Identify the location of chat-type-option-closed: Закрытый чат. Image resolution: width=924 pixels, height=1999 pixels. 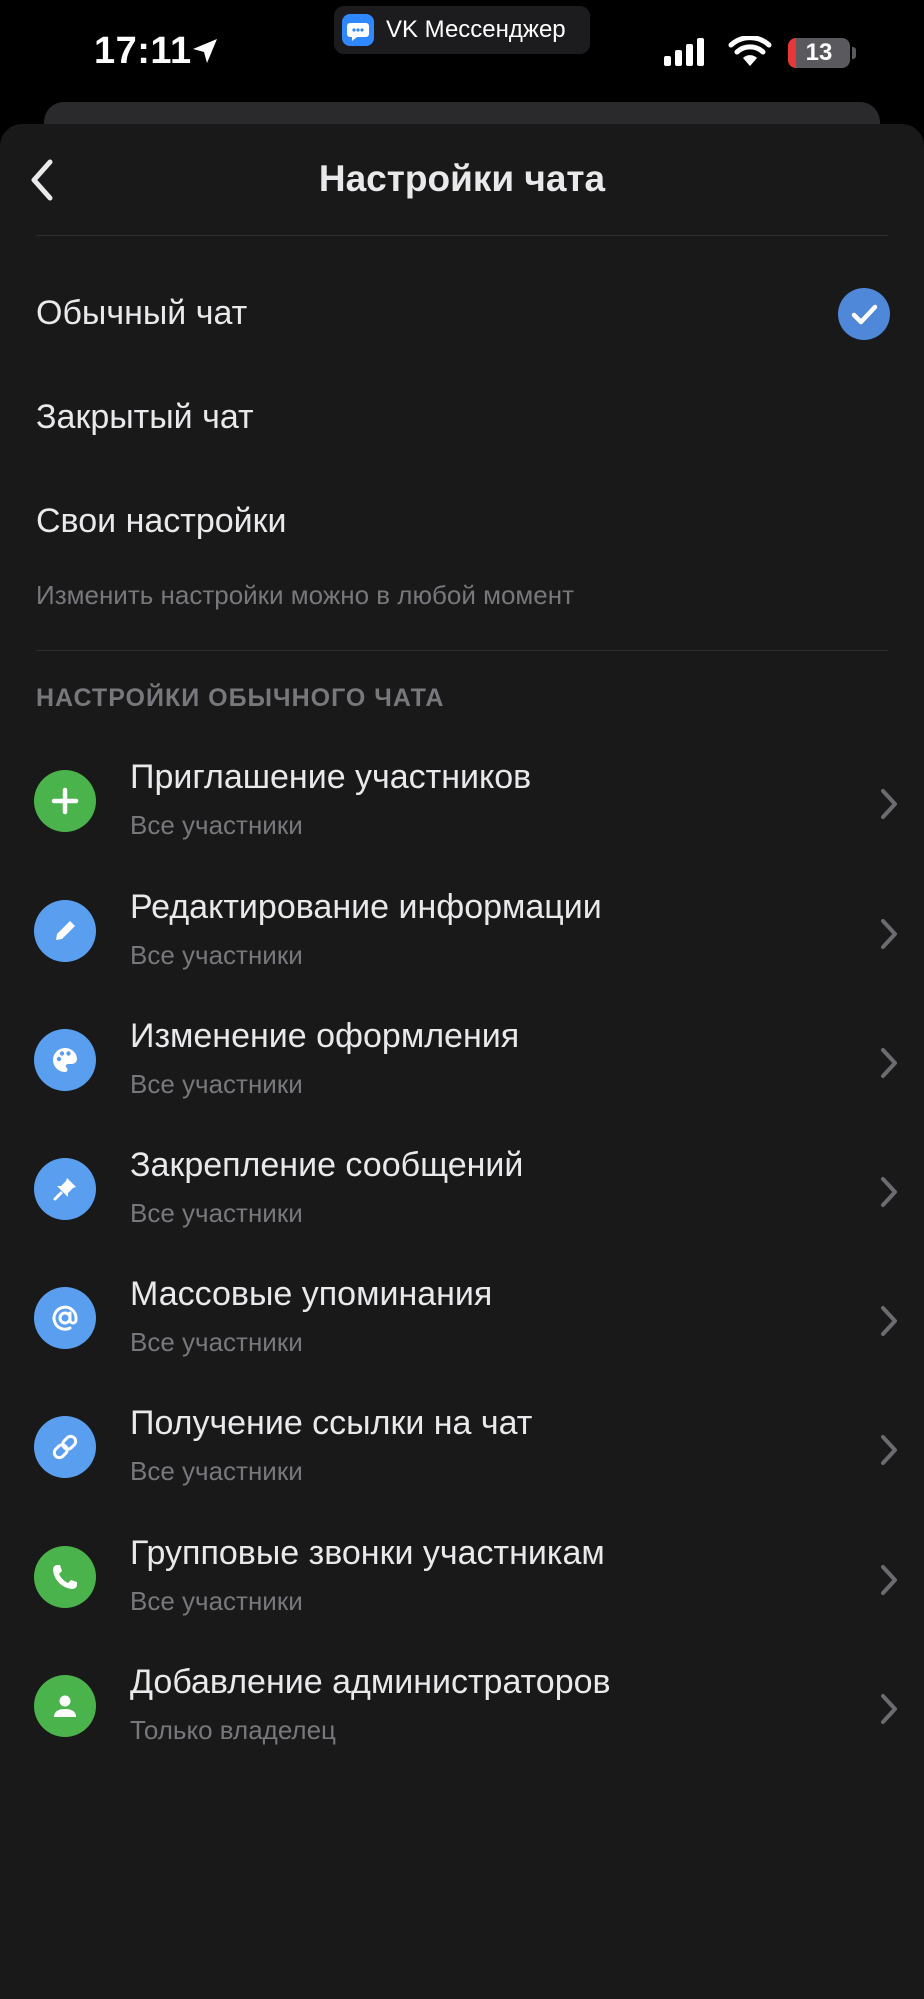
(462, 418).